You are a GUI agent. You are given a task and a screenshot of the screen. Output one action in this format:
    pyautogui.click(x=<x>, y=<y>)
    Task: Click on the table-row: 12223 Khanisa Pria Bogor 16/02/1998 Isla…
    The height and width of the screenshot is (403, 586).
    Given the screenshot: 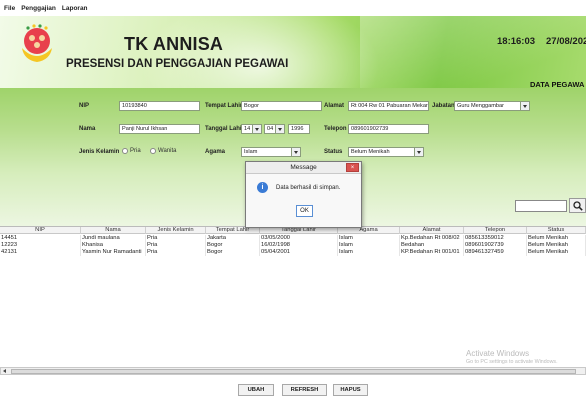 What is the action you would take?
    pyautogui.click(x=293, y=245)
    